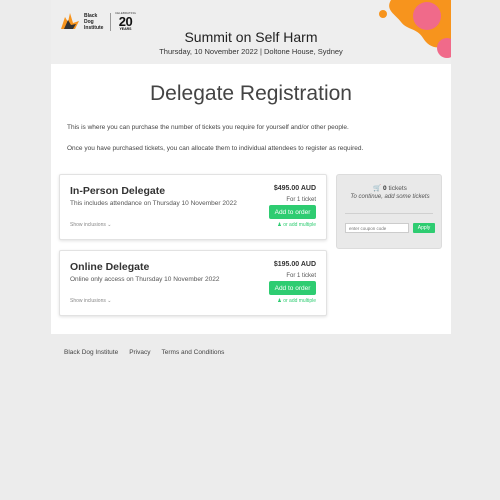 Image resolution: width=500 pixels, height=500 pixels. What do you see at coordinates (294, 188) in the screenshot?
I see `ticket-price: $495.00 AUD` at bounding box center [294, 188].